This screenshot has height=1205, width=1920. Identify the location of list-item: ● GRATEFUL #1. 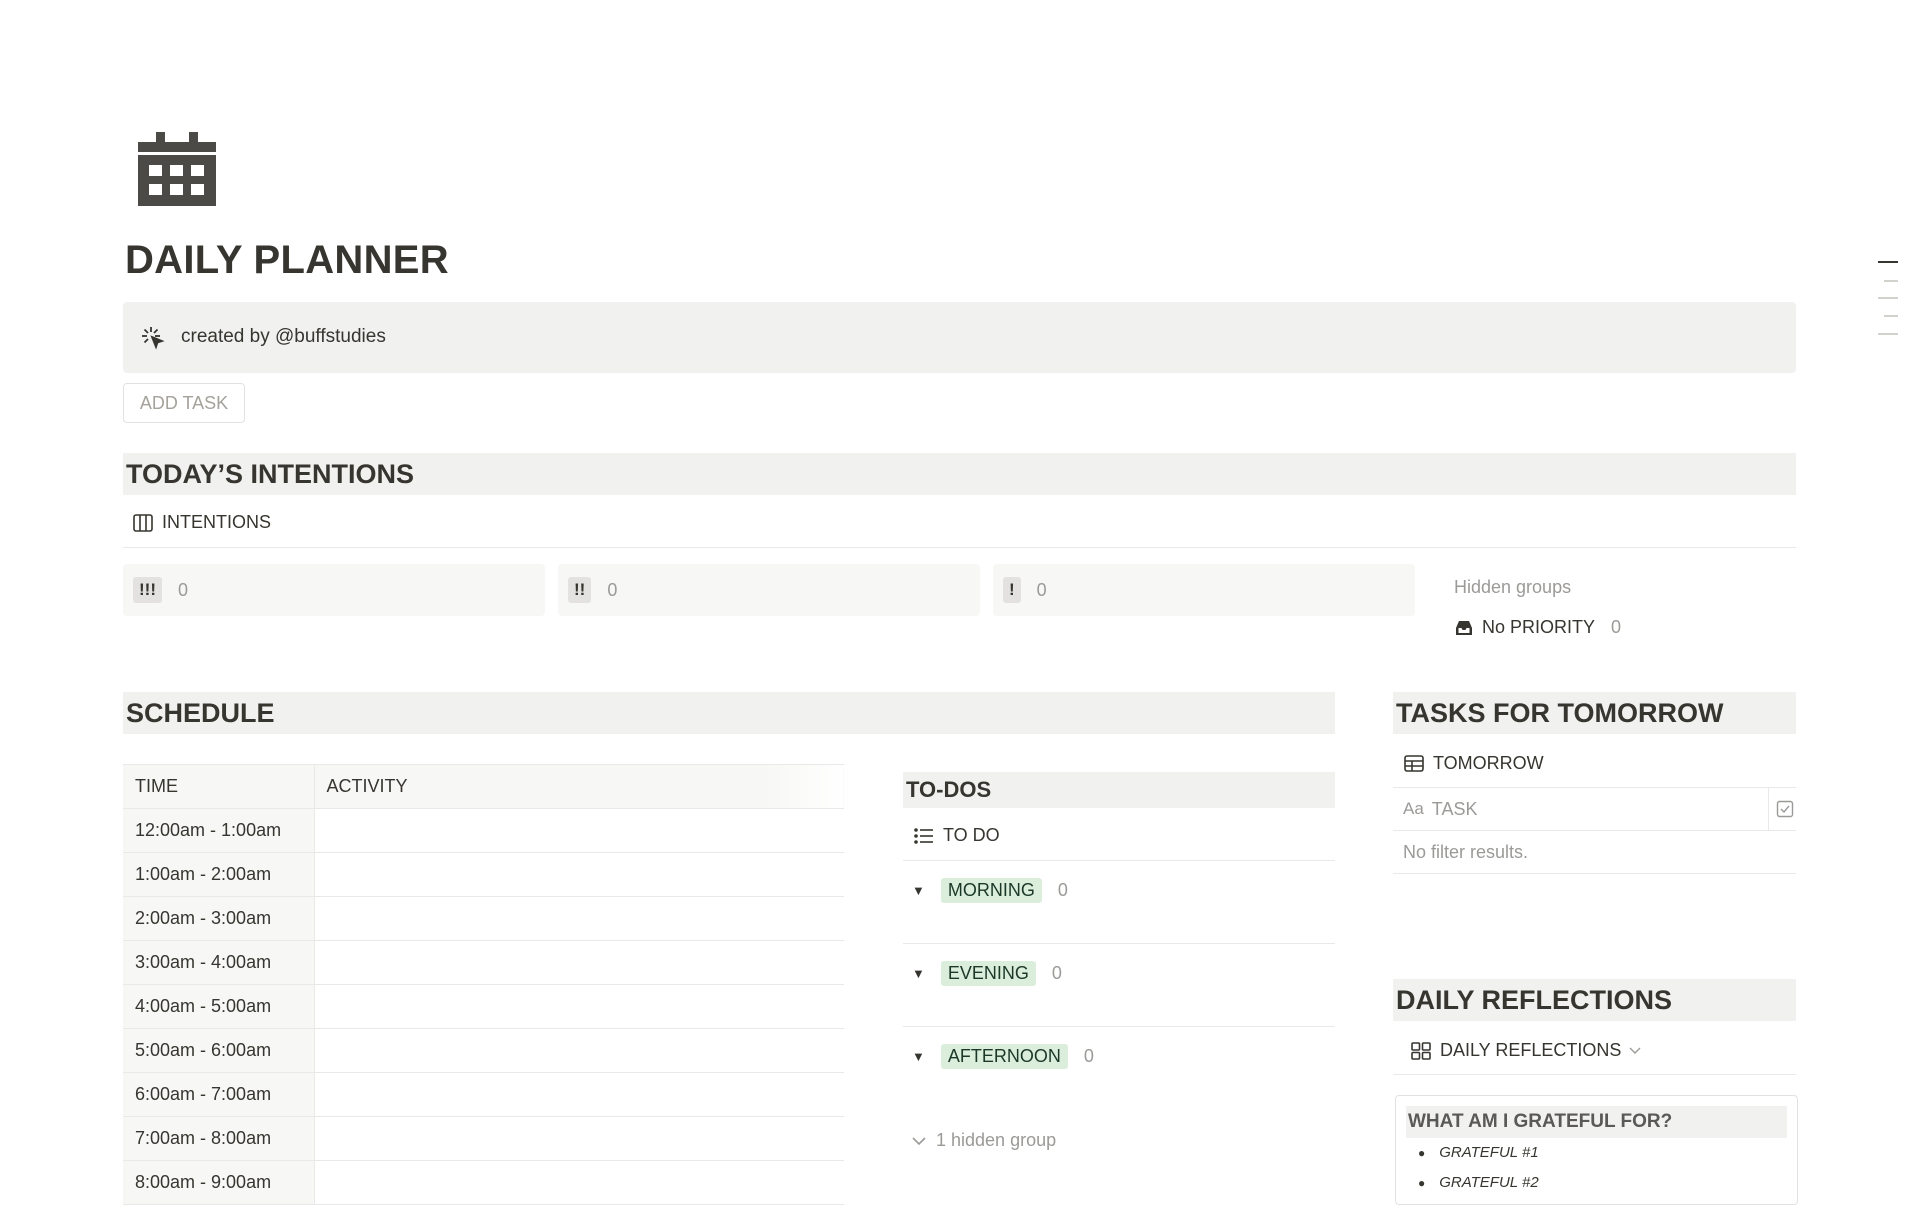
(1478, 1152).